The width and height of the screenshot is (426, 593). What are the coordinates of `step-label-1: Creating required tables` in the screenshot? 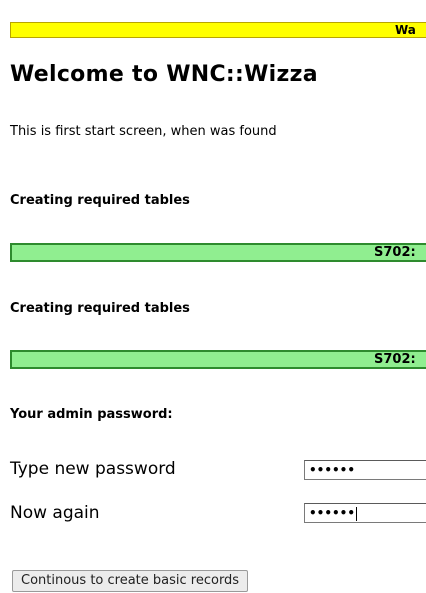 It's located at (100, 200).